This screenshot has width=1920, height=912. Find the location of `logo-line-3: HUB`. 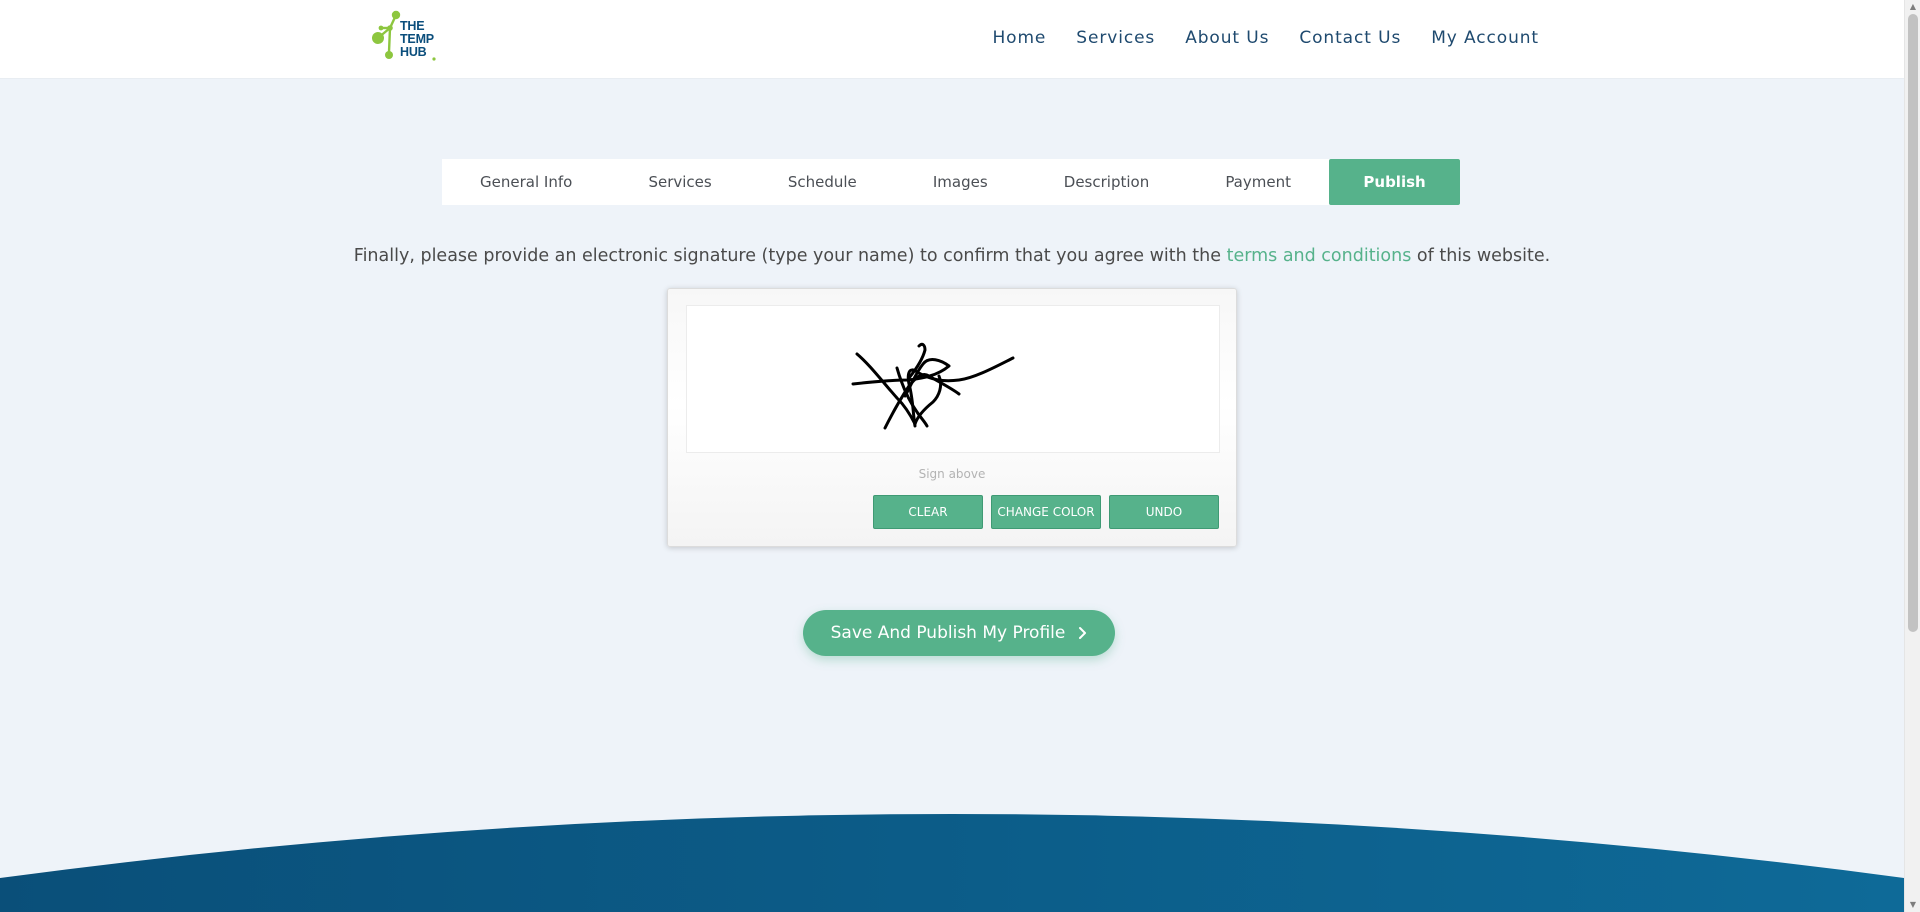

logo-line-3: HUB is located at coordinates (413, 52).